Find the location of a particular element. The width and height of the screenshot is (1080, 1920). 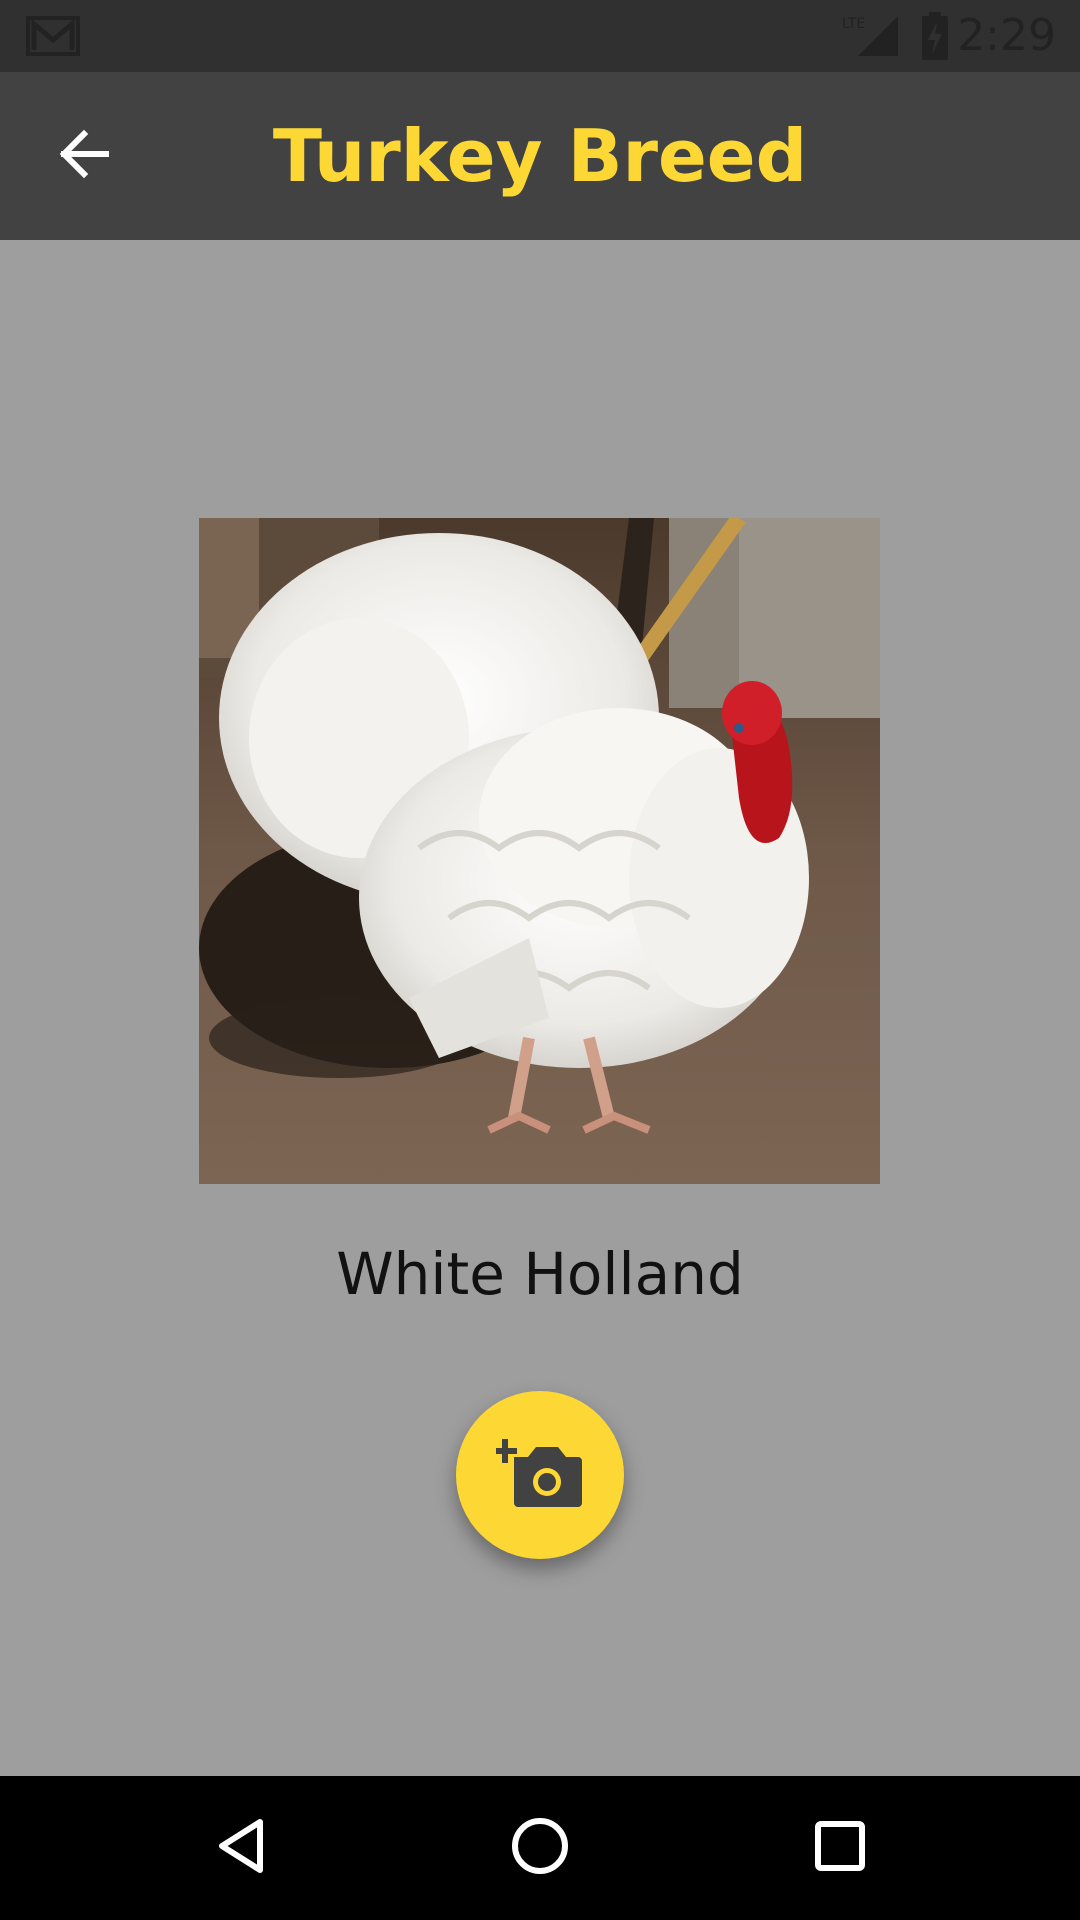

page-title: Turkey Breed is located at coordinates (540, 156).